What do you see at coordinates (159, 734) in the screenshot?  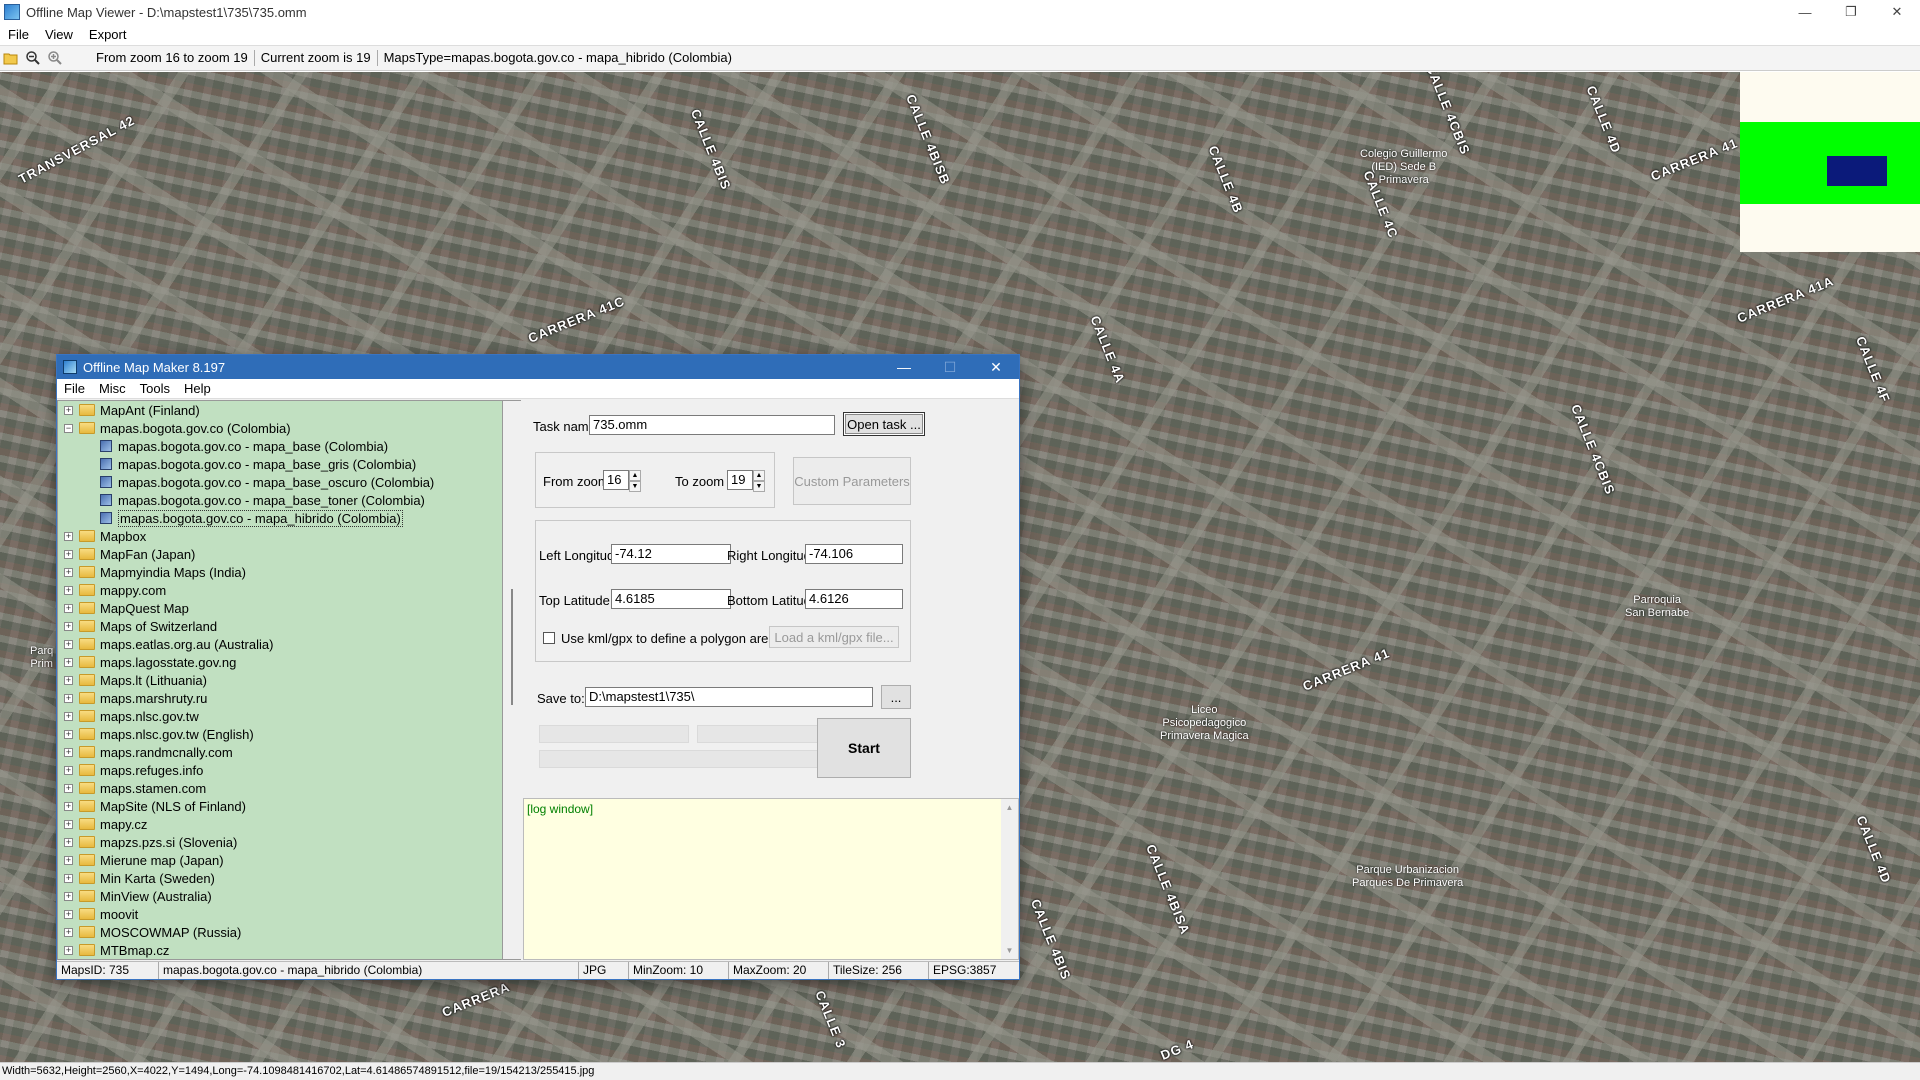 I see `tree-item: + maps.nlsc.gov.tw (English)` at bounding box center [159, 734].